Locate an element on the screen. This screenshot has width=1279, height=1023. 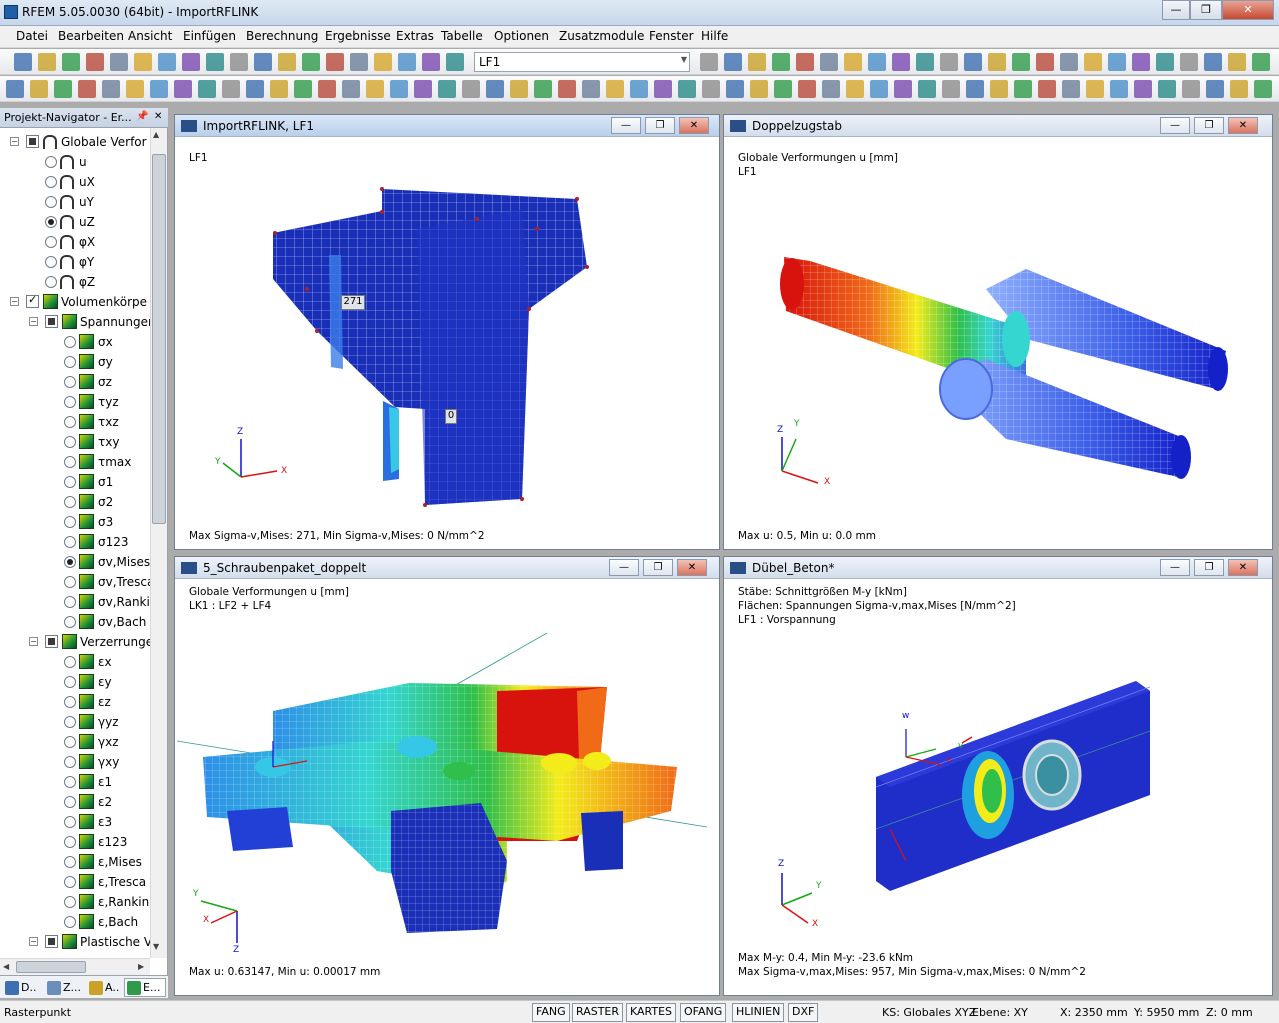
scroll-down-icon: ▼ is located at coordinates (156, 946).